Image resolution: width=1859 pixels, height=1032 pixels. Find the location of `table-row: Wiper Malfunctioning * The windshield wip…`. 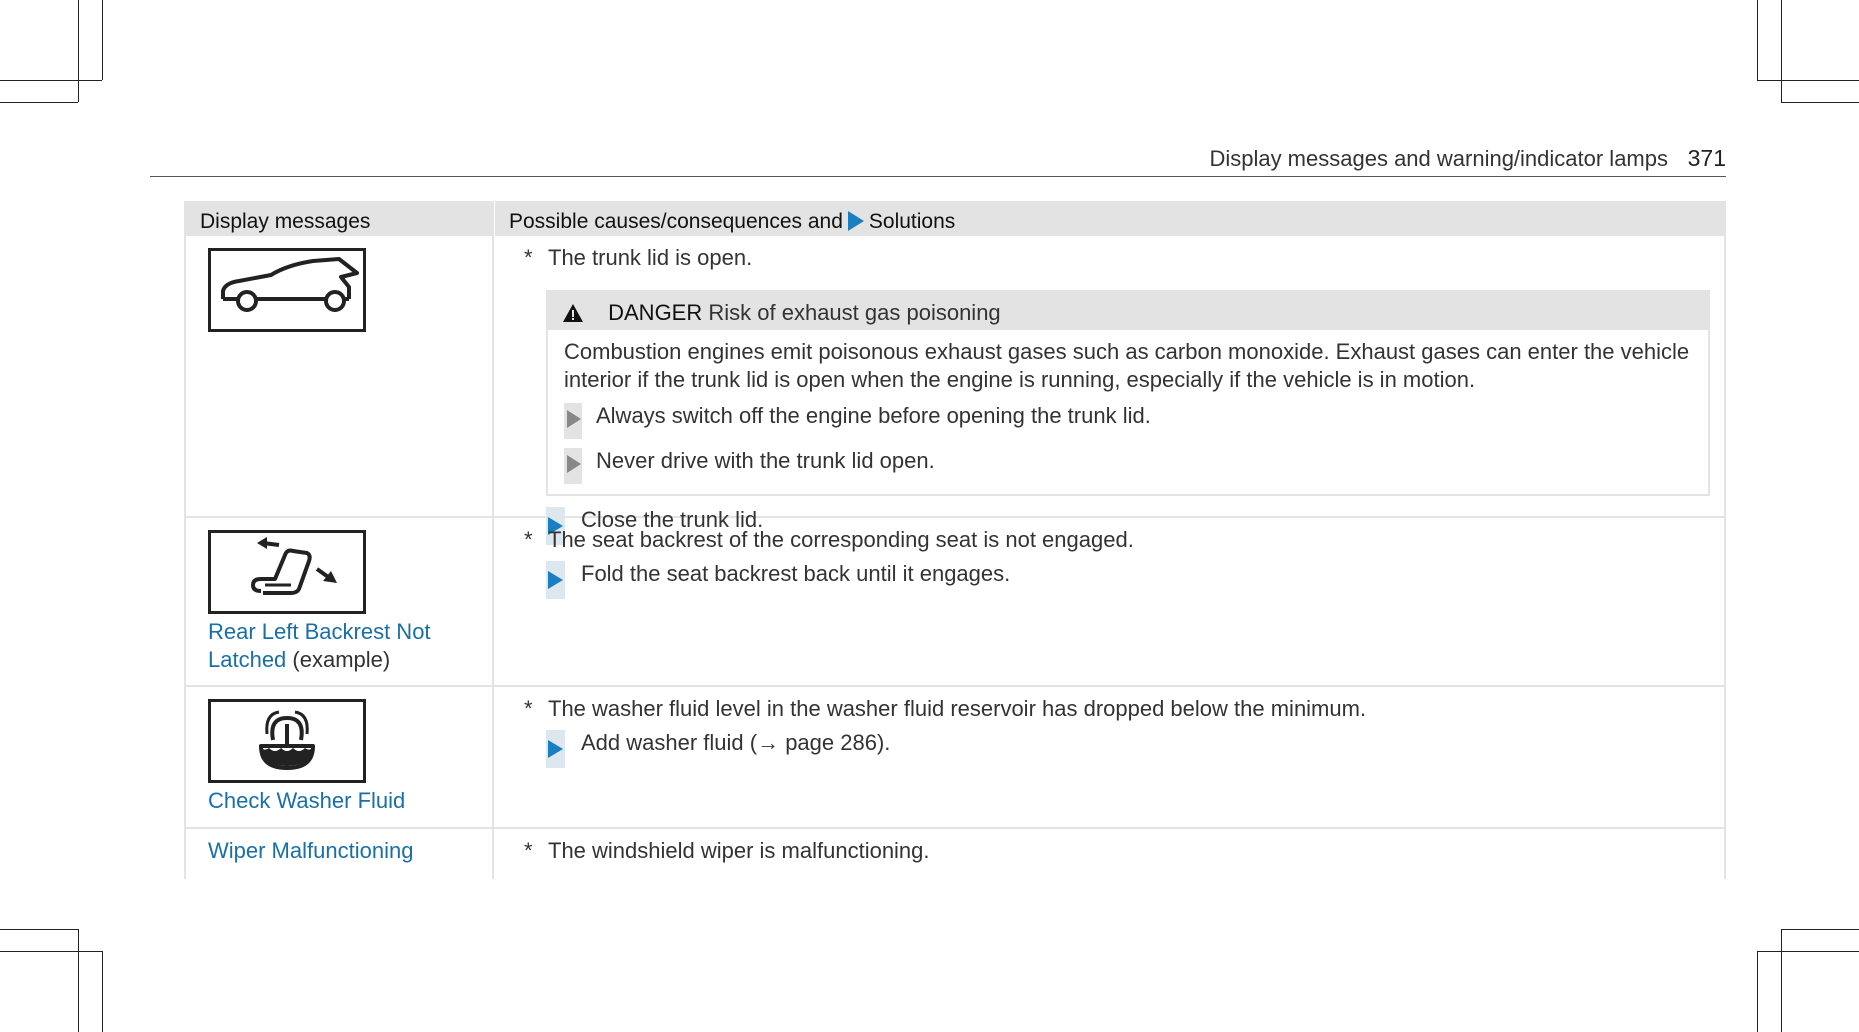

table-row: Wiper Malfunctioning * The windshield wip… is located at coordinates (955, 854).